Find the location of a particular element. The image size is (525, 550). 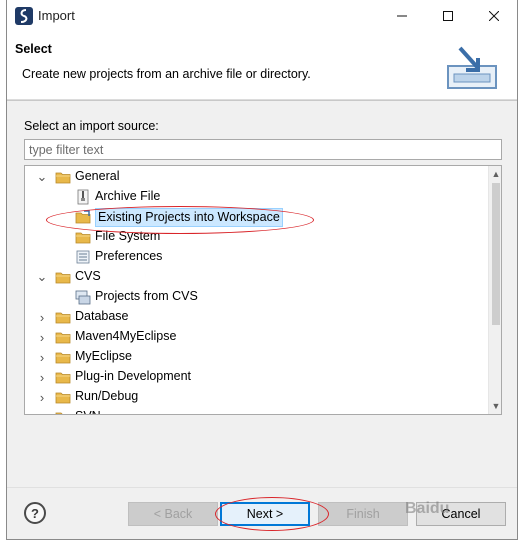

filter-input is located at coordinates (263, 149).